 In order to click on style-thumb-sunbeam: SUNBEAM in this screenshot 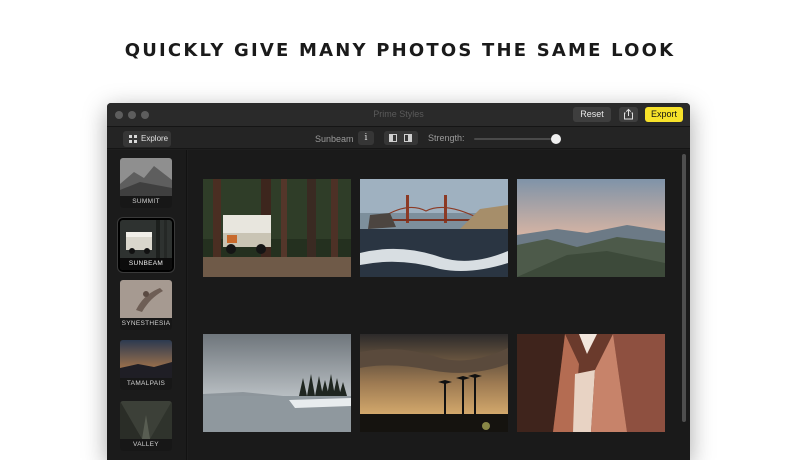, I will do `click(146, 245)`.